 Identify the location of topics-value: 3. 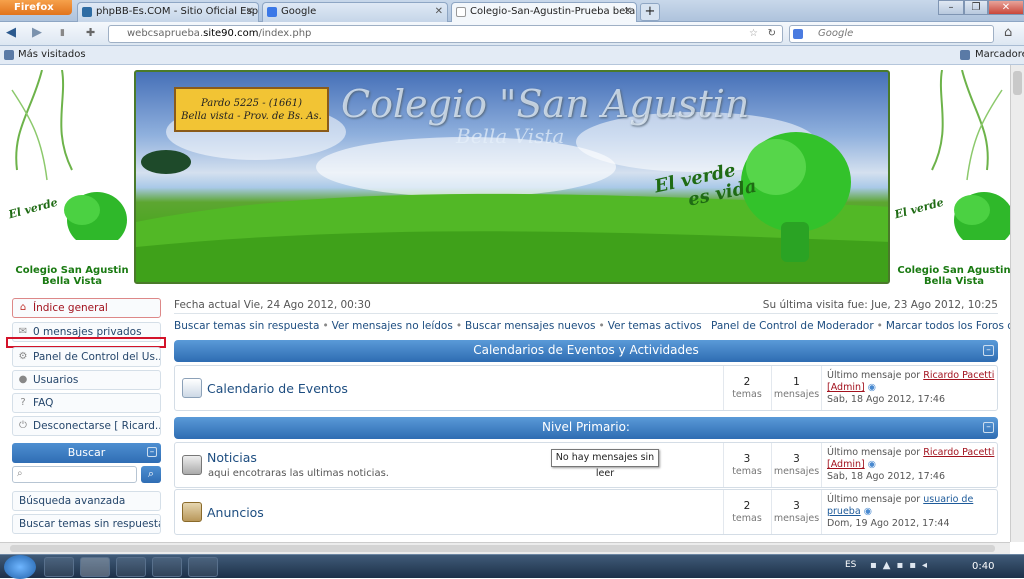
(747, 459).